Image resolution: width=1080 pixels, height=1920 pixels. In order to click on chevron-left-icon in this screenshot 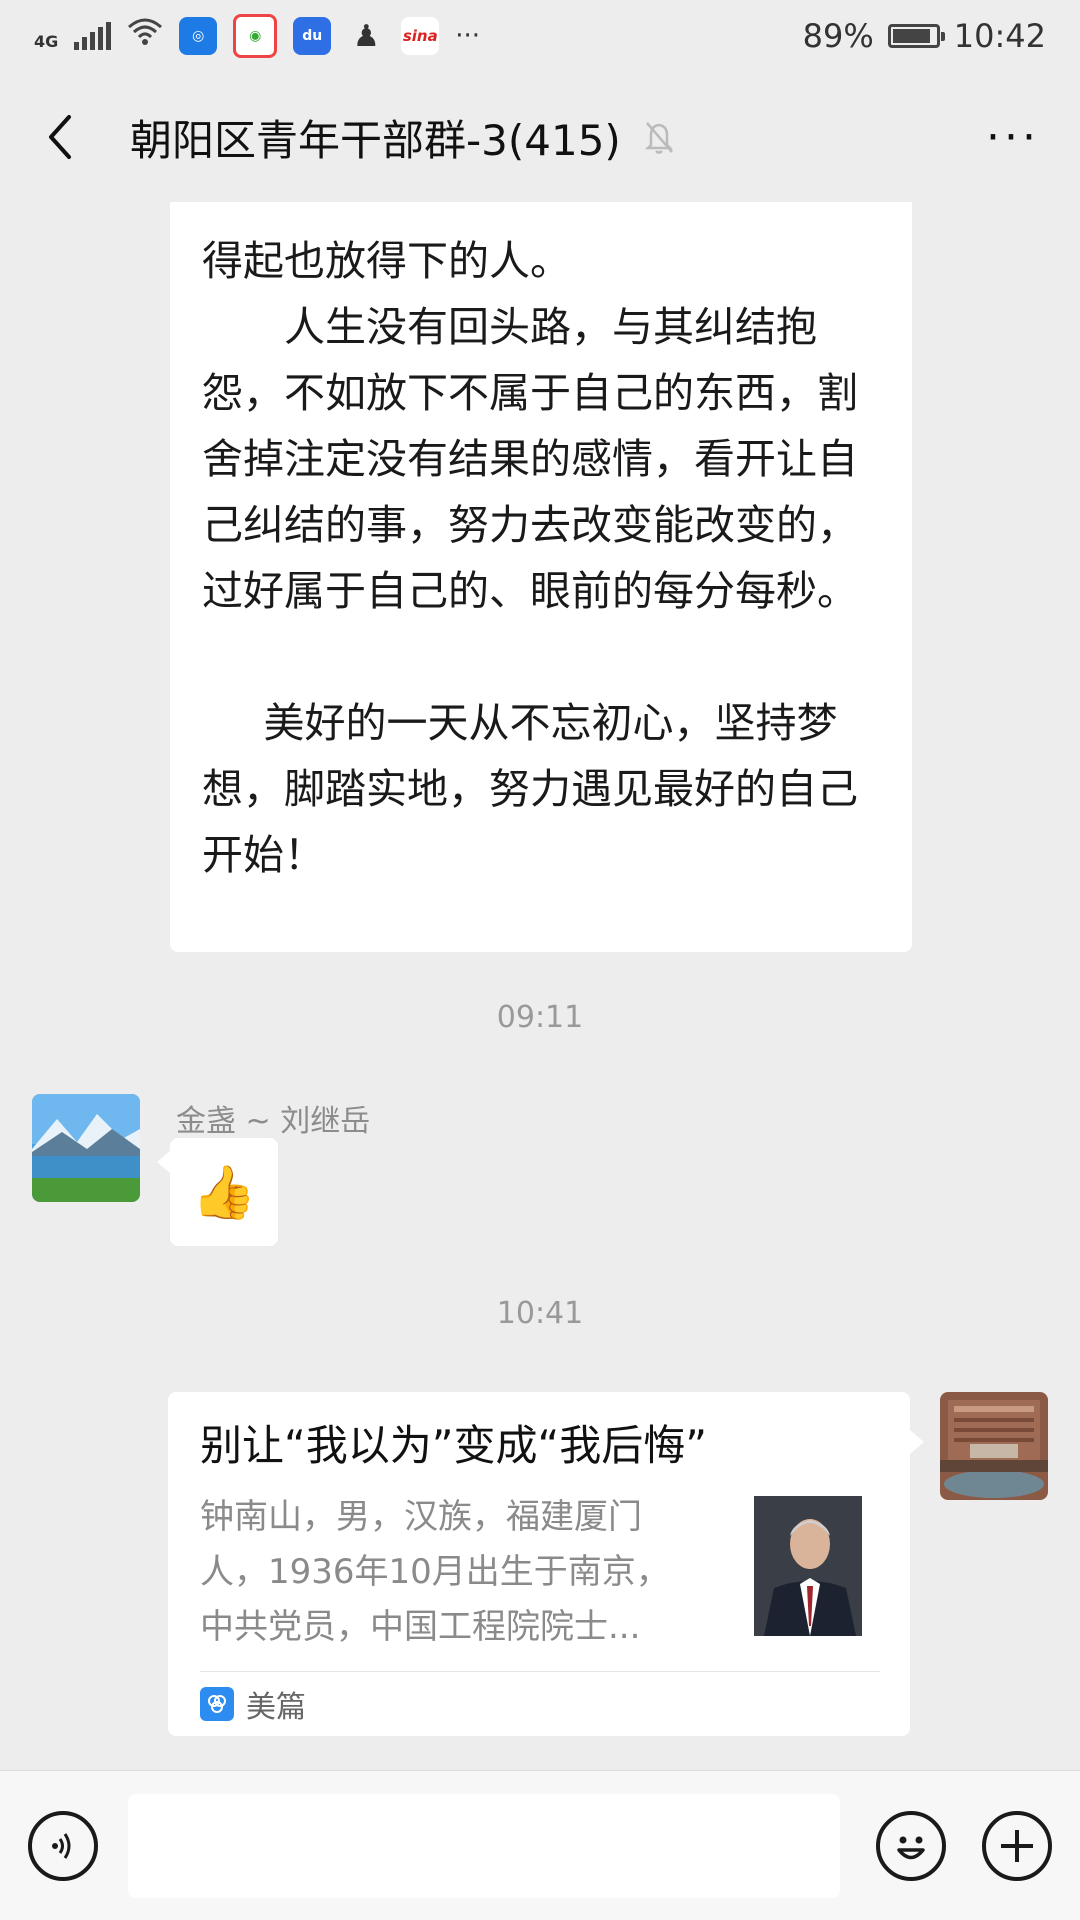, I will do `click(60, 137)`.